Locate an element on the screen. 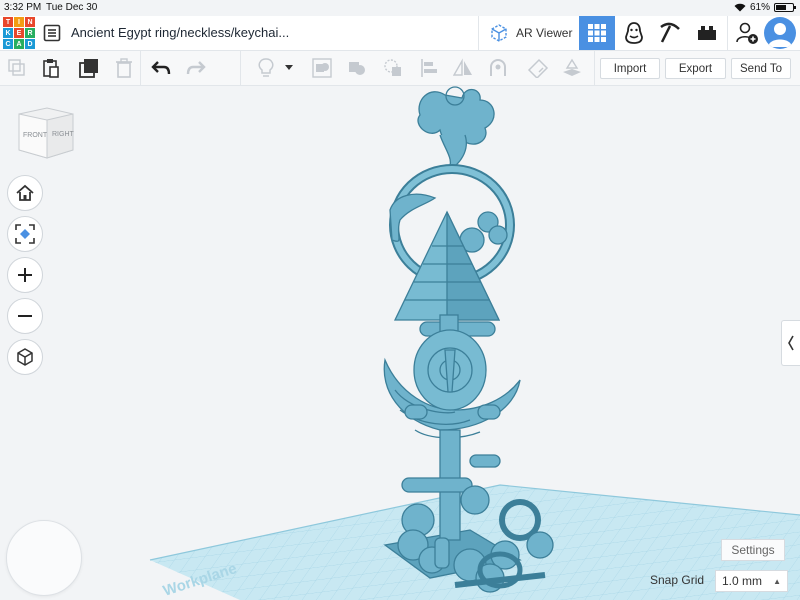 The width and height of the screenshot is (800, 600). zoom-in-button is located at coordinates (25, 275).